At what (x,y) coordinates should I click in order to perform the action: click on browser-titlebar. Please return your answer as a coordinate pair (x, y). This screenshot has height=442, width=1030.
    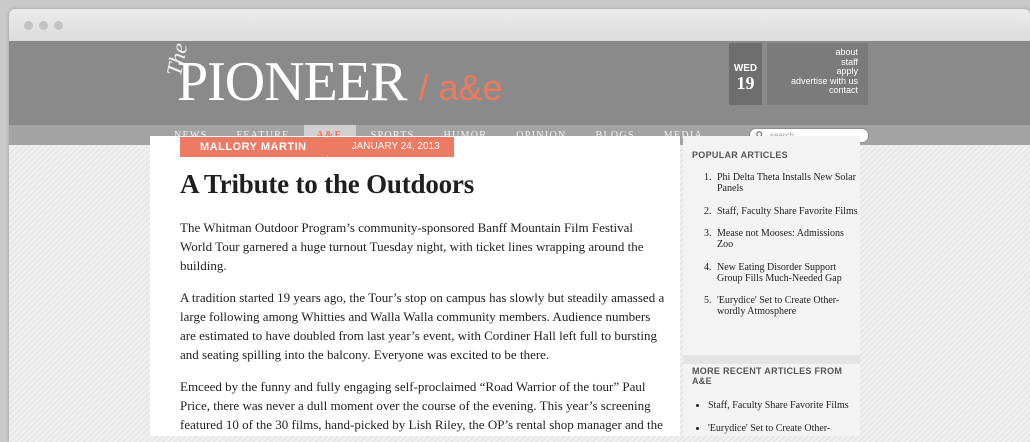
    Looking at the image, I should click on (519, 25).